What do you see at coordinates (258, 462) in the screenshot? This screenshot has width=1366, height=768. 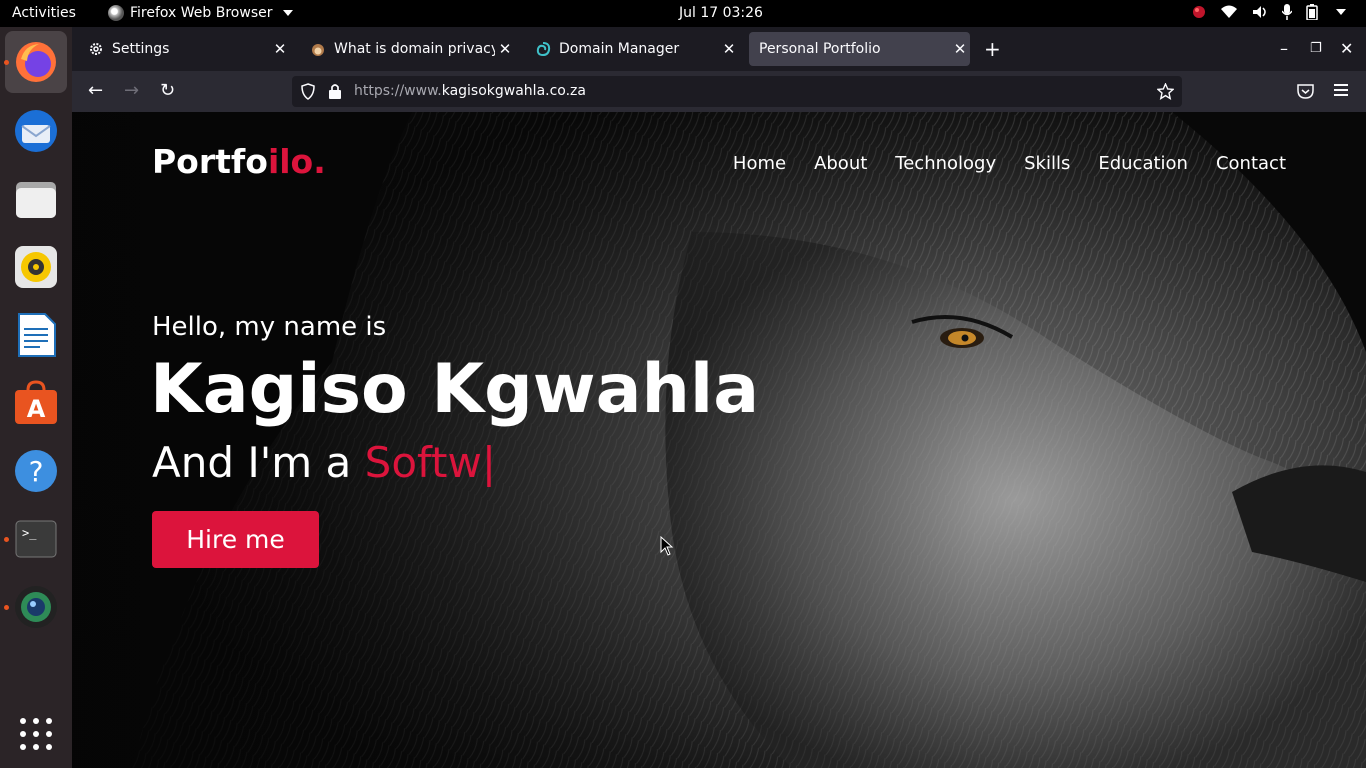 I see `role-prefix: And I'm a` at bounding box center [258, 462].